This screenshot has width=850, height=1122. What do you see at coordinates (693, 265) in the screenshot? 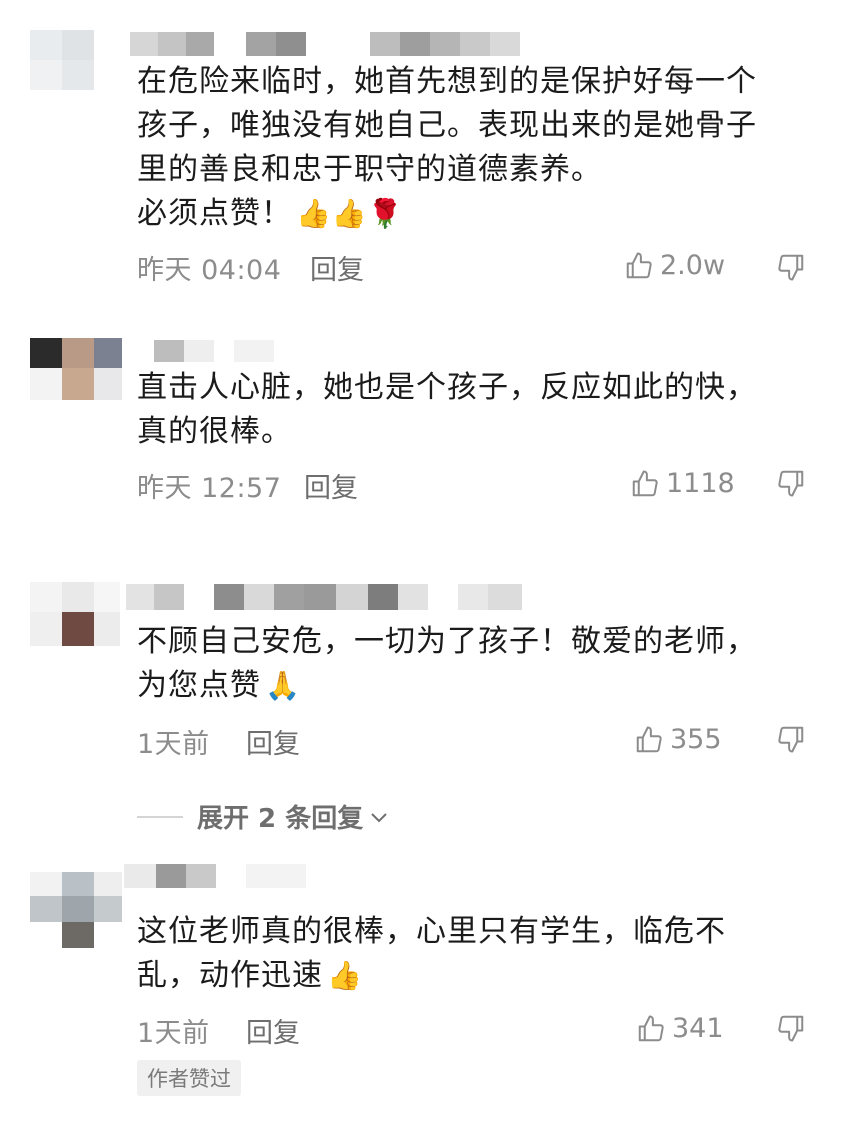
I see `like-count: 2.0w` at bounding box center [693, 265].